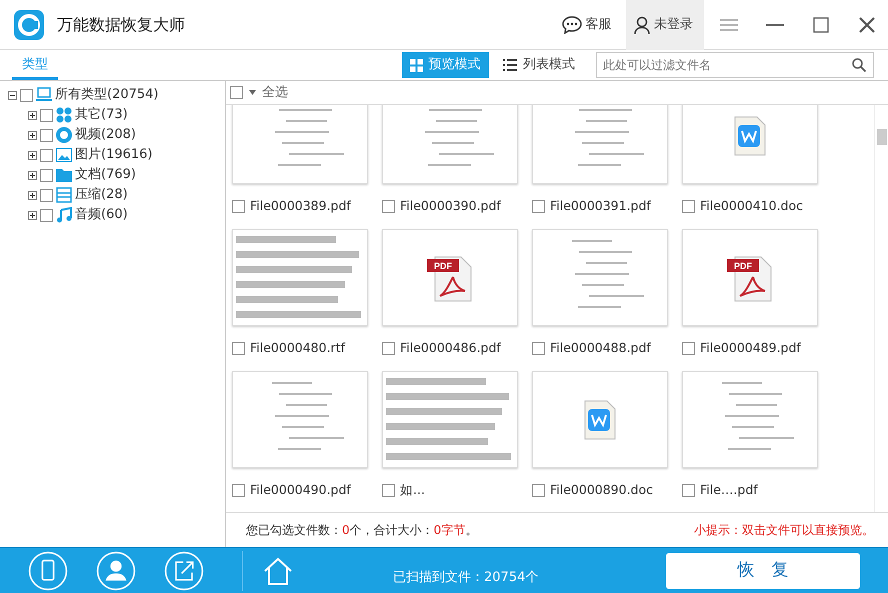  I want to click on tree-item: 其它(73), so click(101, 115).